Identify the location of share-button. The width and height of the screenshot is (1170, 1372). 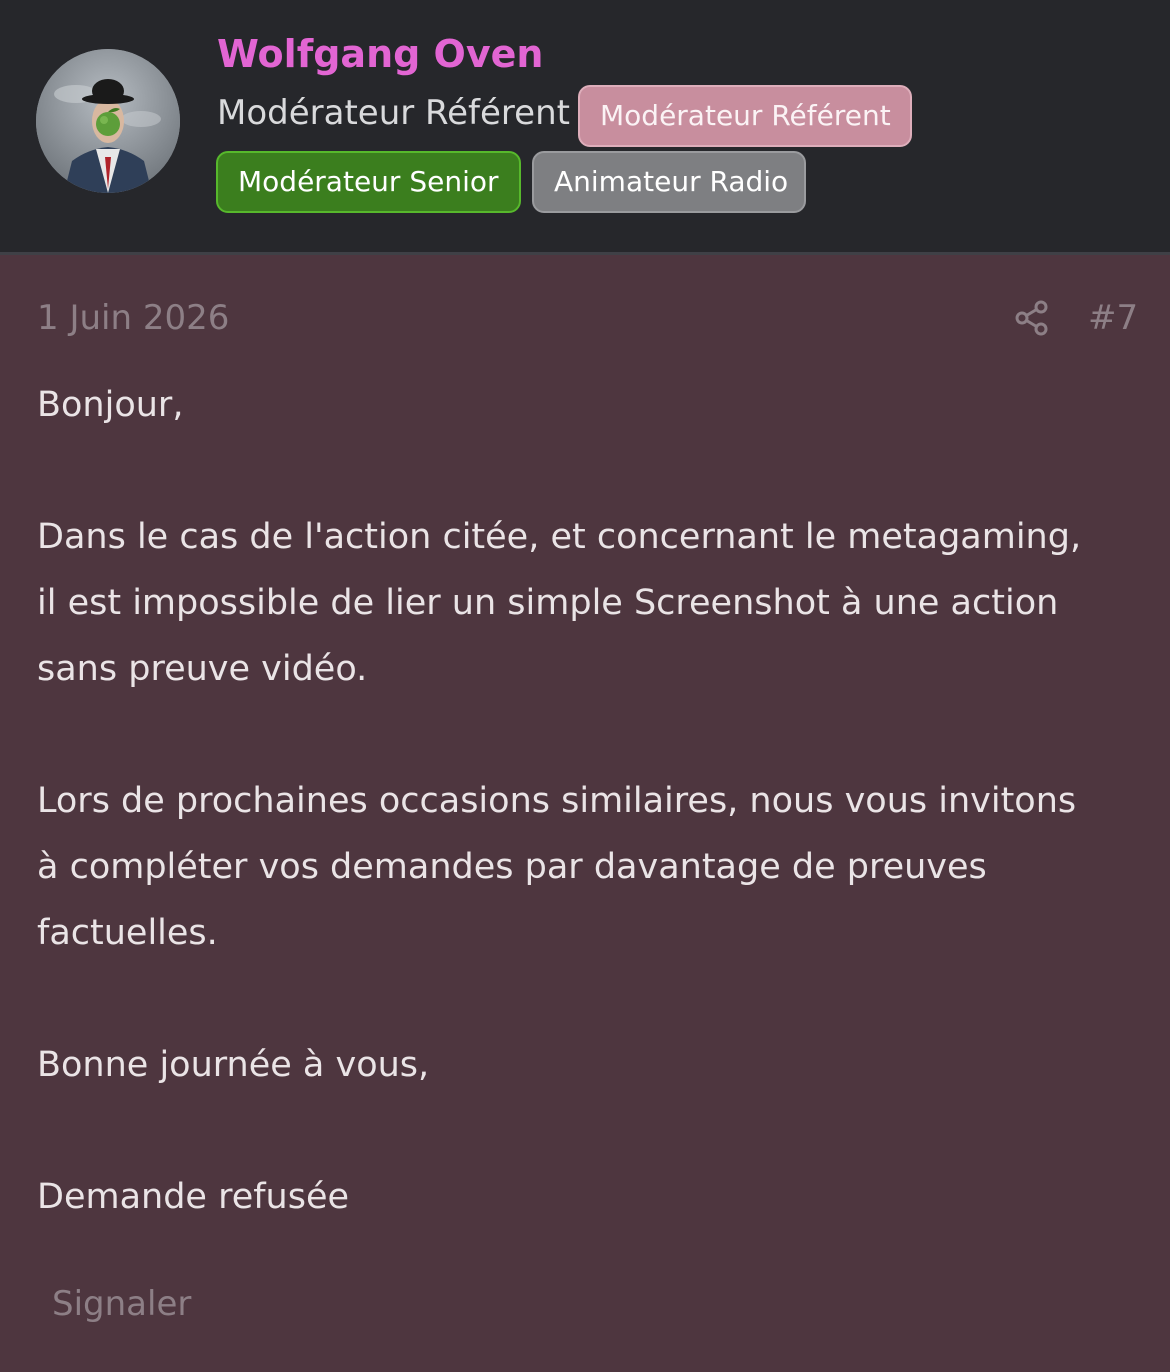
(1032, 318).